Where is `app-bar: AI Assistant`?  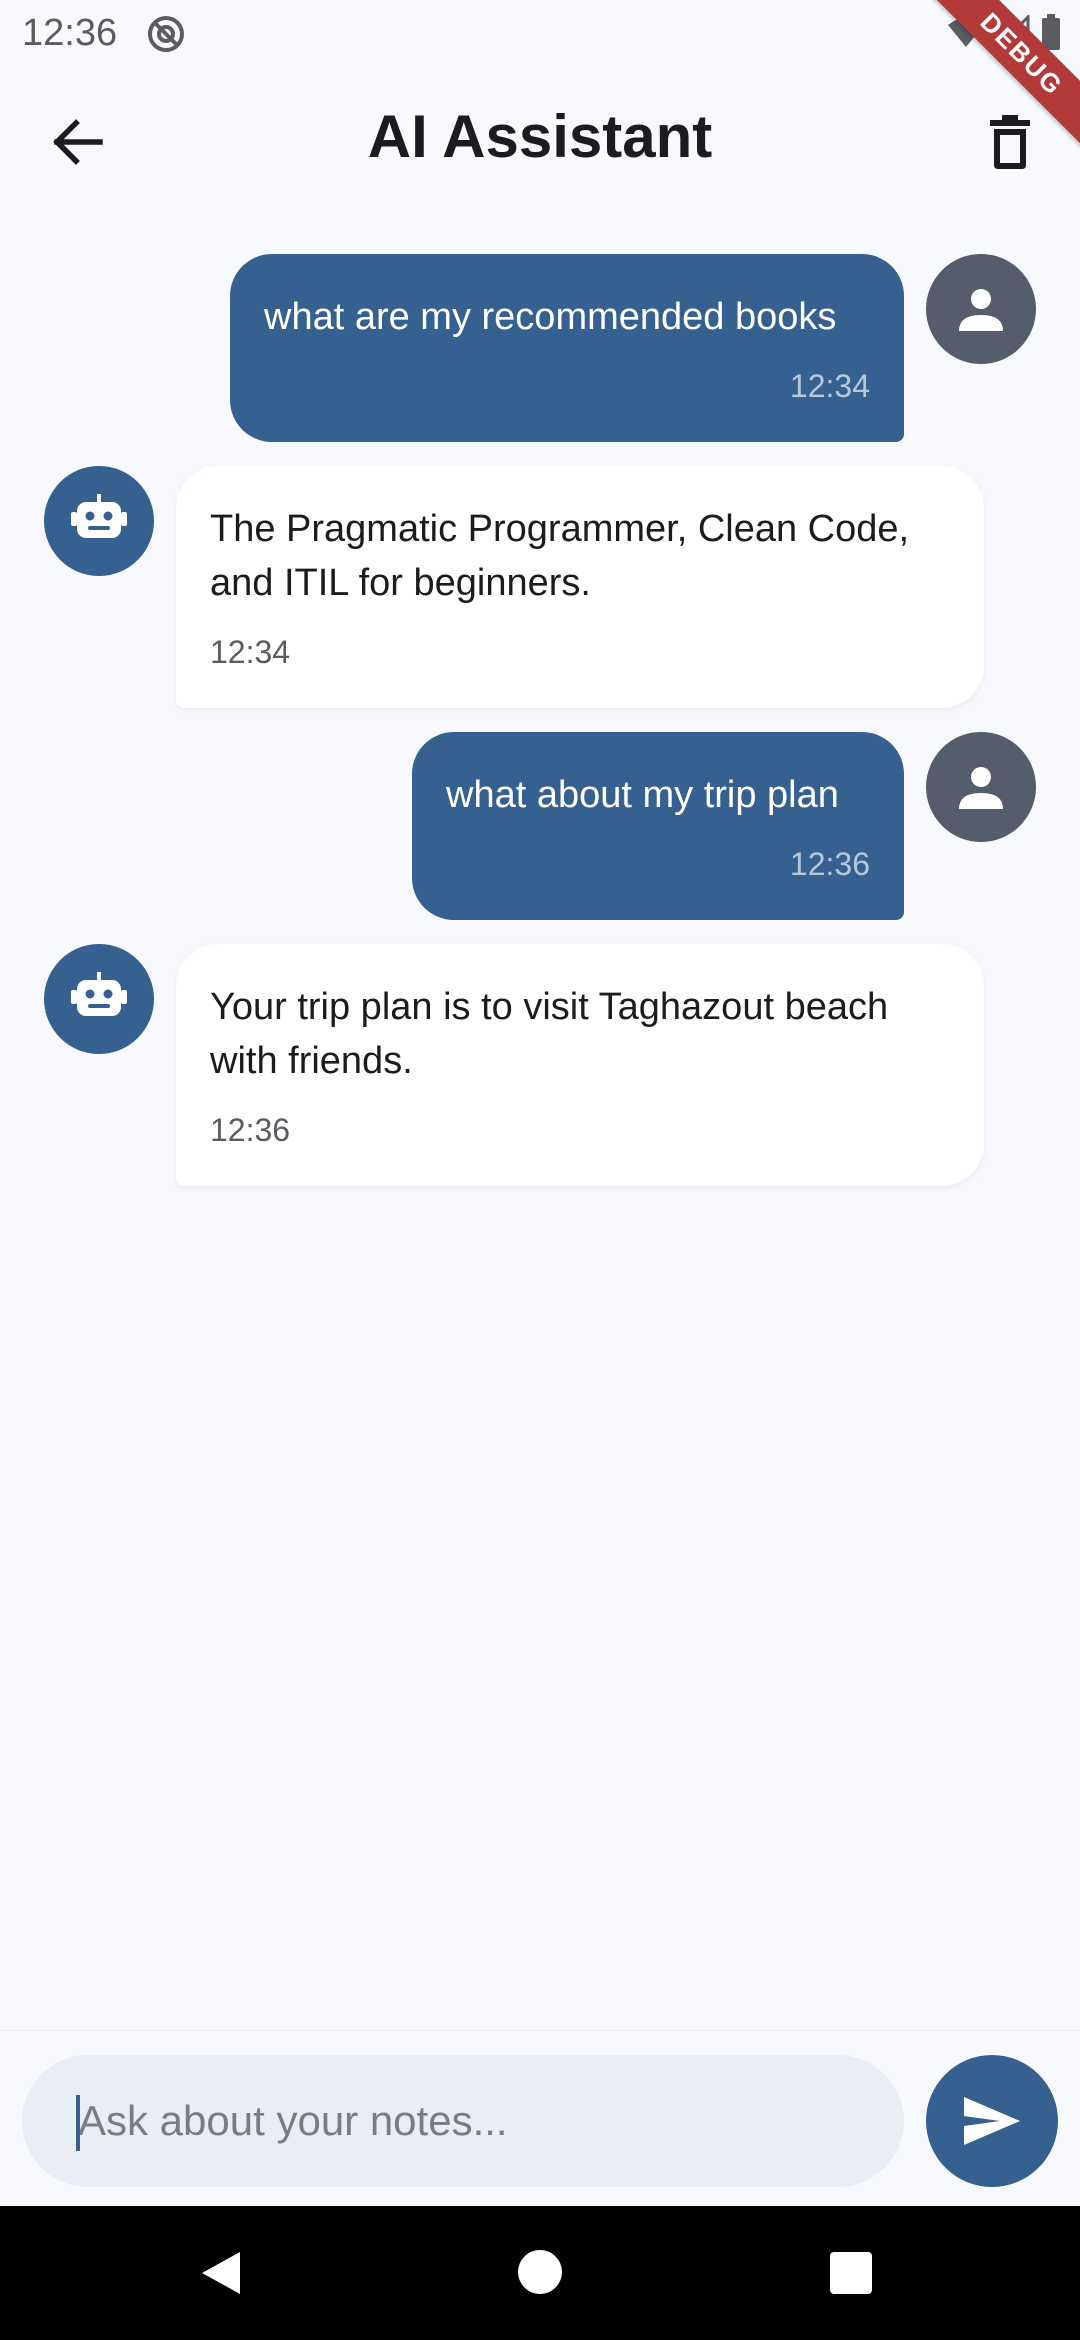 app-bar: AI Assistant is located at coordinates (540, 142).